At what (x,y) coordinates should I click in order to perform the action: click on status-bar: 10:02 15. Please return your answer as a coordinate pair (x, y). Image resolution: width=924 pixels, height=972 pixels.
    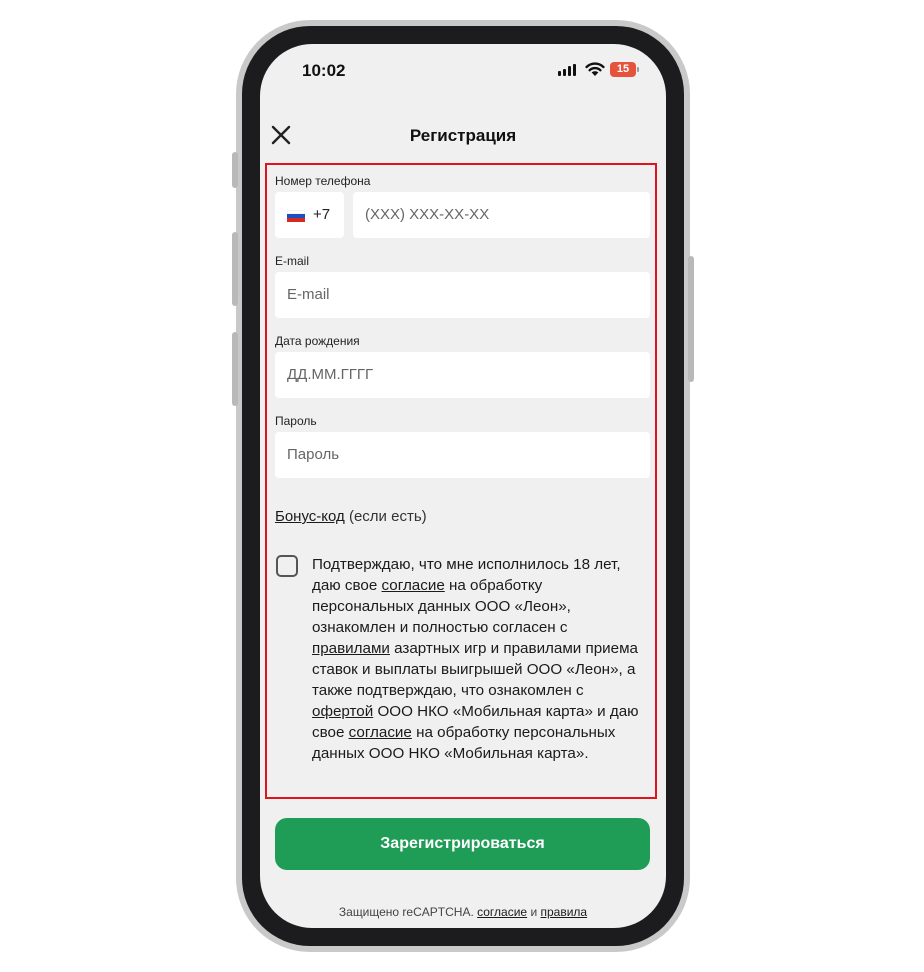
    Looking at the image, I should click on (463, 70).